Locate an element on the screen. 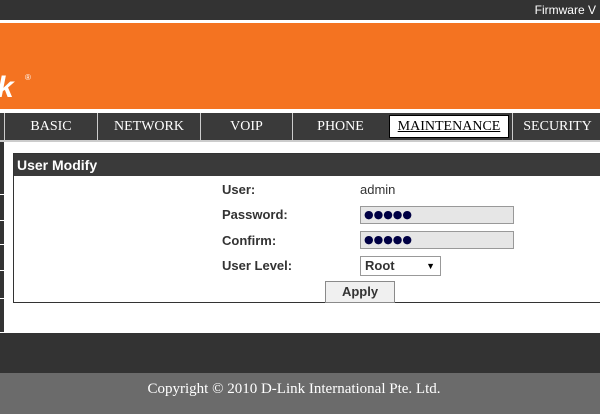 This screenshot has width=600, height=414. confirm-label: Confirm: is located at coordinates (249, 240).